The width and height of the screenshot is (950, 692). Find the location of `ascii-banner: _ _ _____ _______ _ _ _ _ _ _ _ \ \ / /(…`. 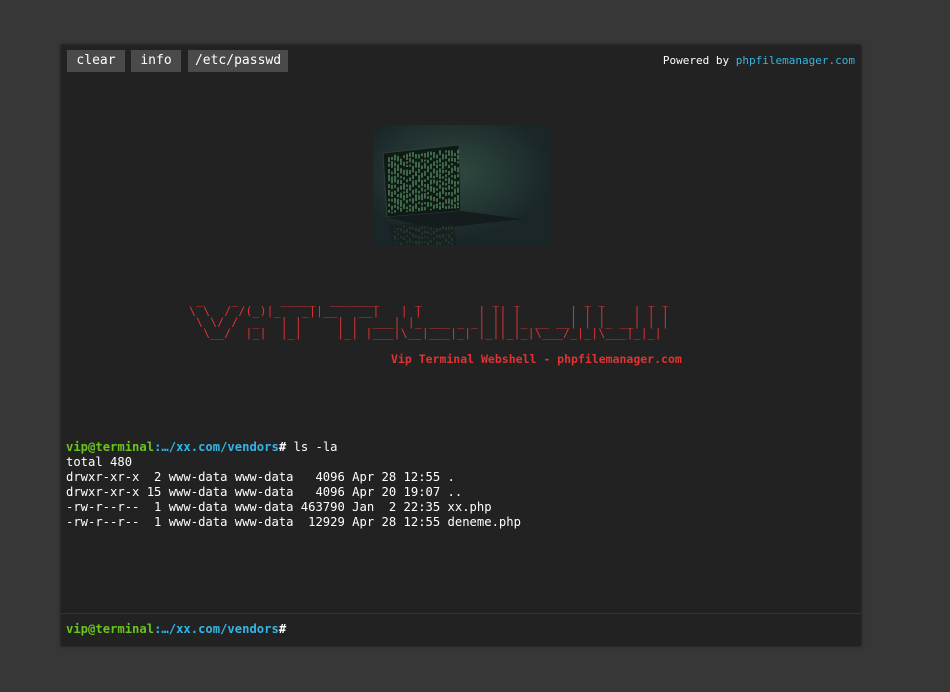

ascii-banner: _ _ _____ _______ _ _ _ _ _ _ _ \ \ / /(… is located at coordinates (429, 317).